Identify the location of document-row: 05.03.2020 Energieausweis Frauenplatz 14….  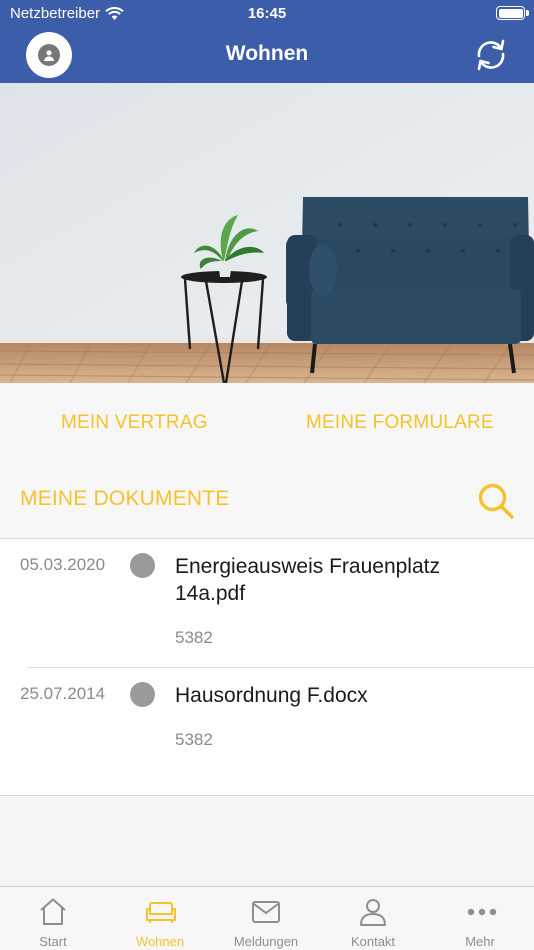
(267, 603).